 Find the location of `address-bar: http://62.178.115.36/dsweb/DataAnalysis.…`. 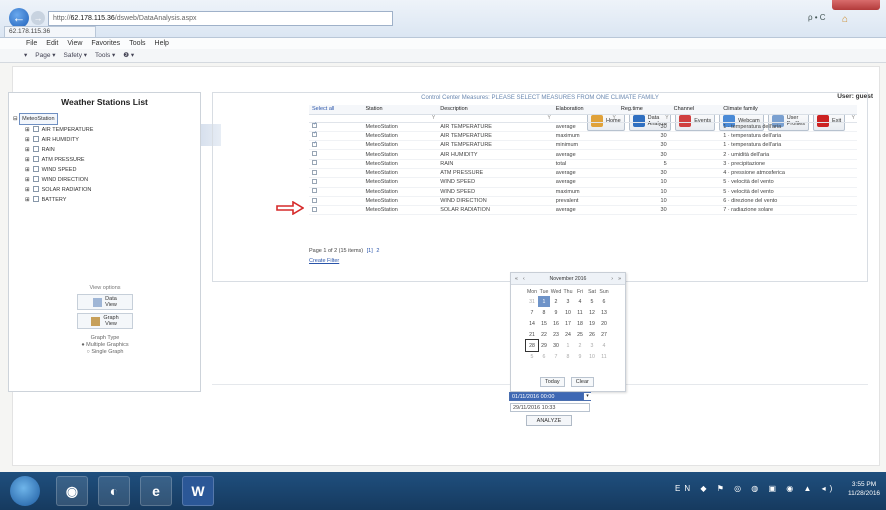

address-bar: http://62.178.115.36/dsweb/DataAnalysis.… is located at coordinates (220, 18).